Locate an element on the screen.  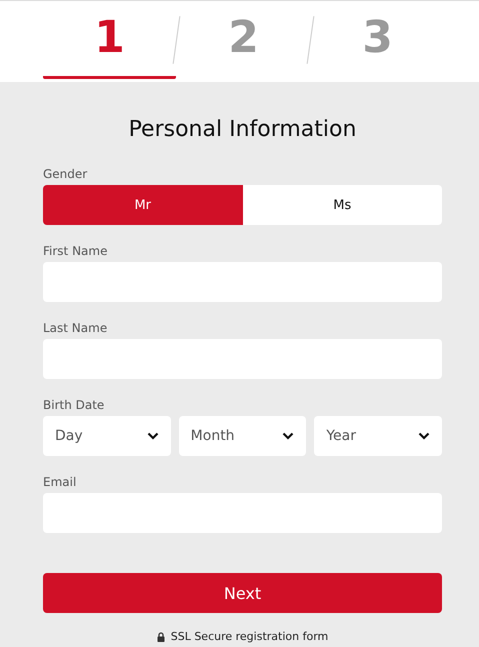
step-tab: 3 is located at coordinates (377, 40).